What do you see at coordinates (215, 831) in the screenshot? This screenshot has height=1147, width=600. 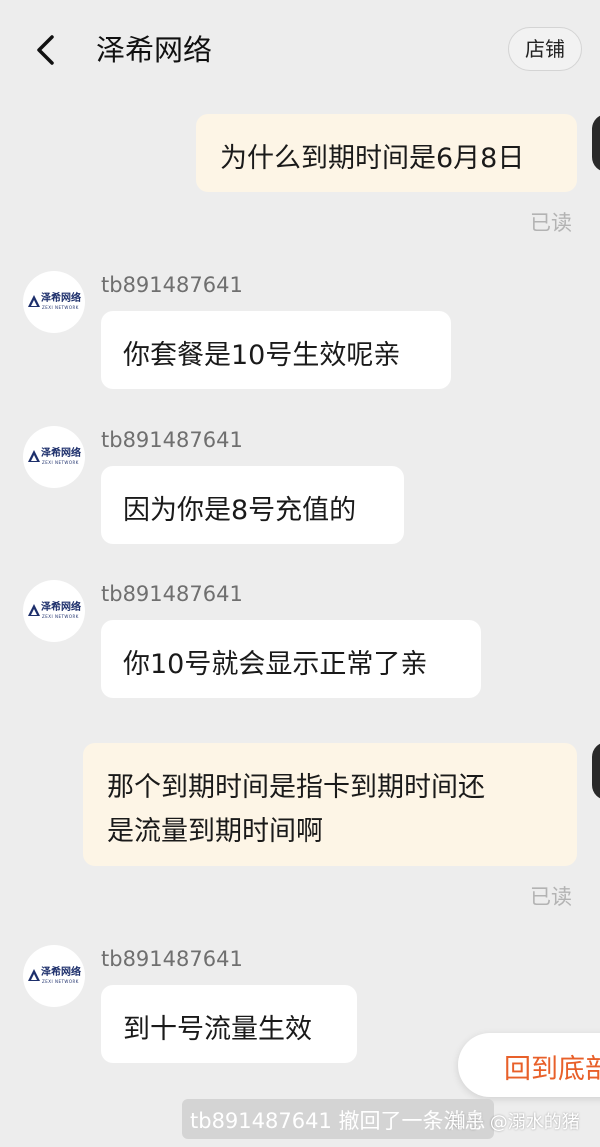 I see `message-text-line: 是流量到期时间啊` at bounding box center [215, 831].